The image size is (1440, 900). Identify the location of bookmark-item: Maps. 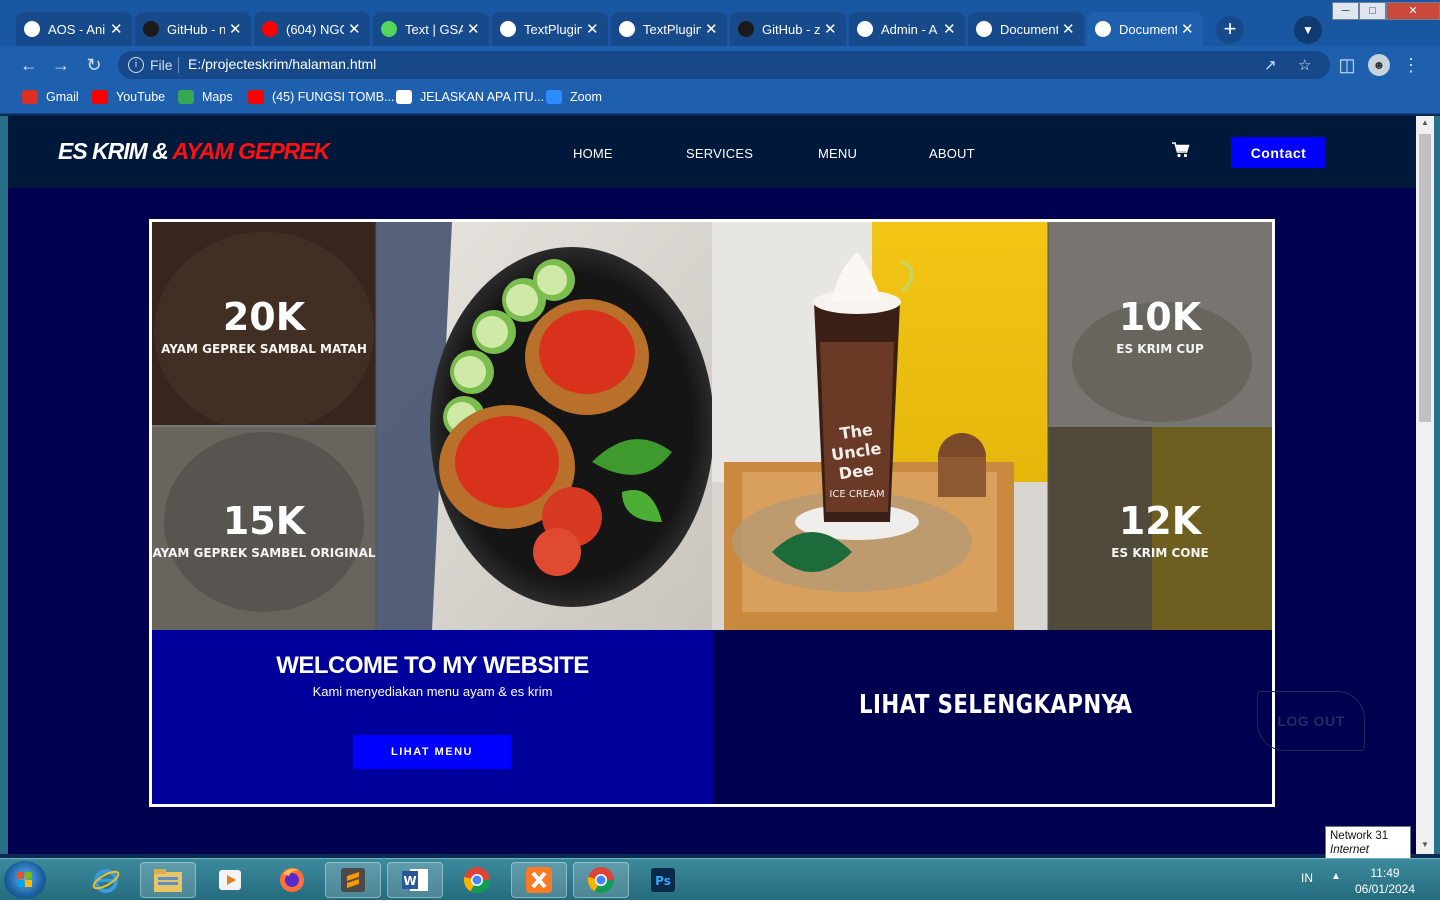
(205, 97).